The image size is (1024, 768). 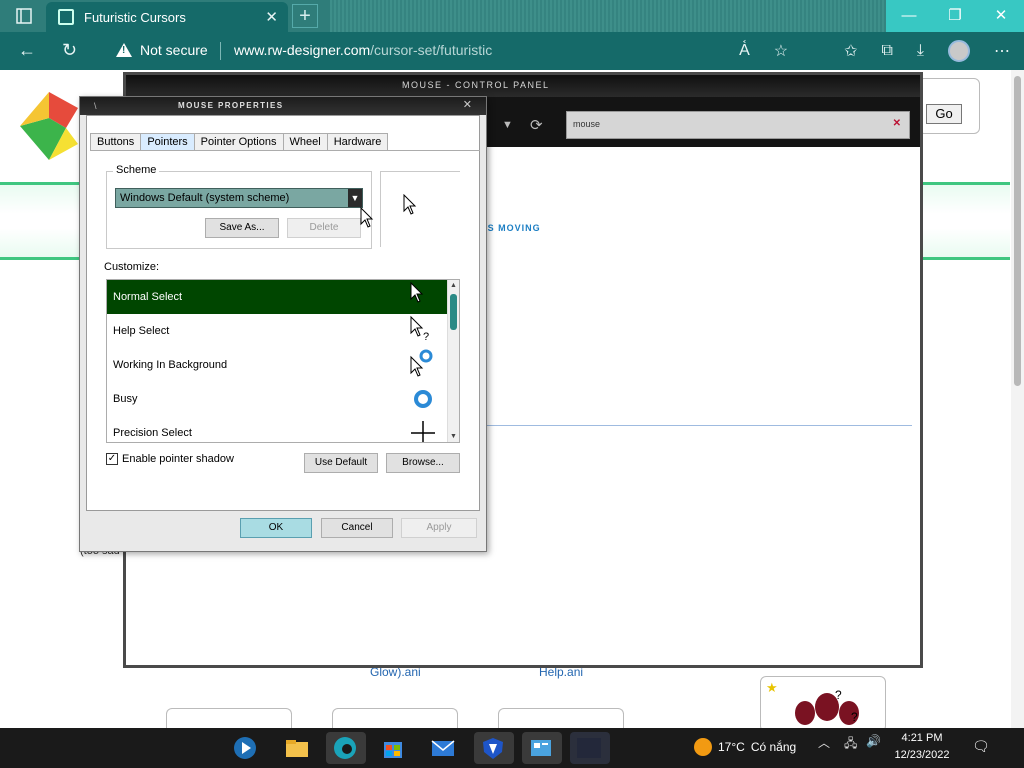 What do you see at coordinates (745, 747) in the screenshot?
I see `weather-widget: 17°C Có nắng` at bounding box center [745, 747].